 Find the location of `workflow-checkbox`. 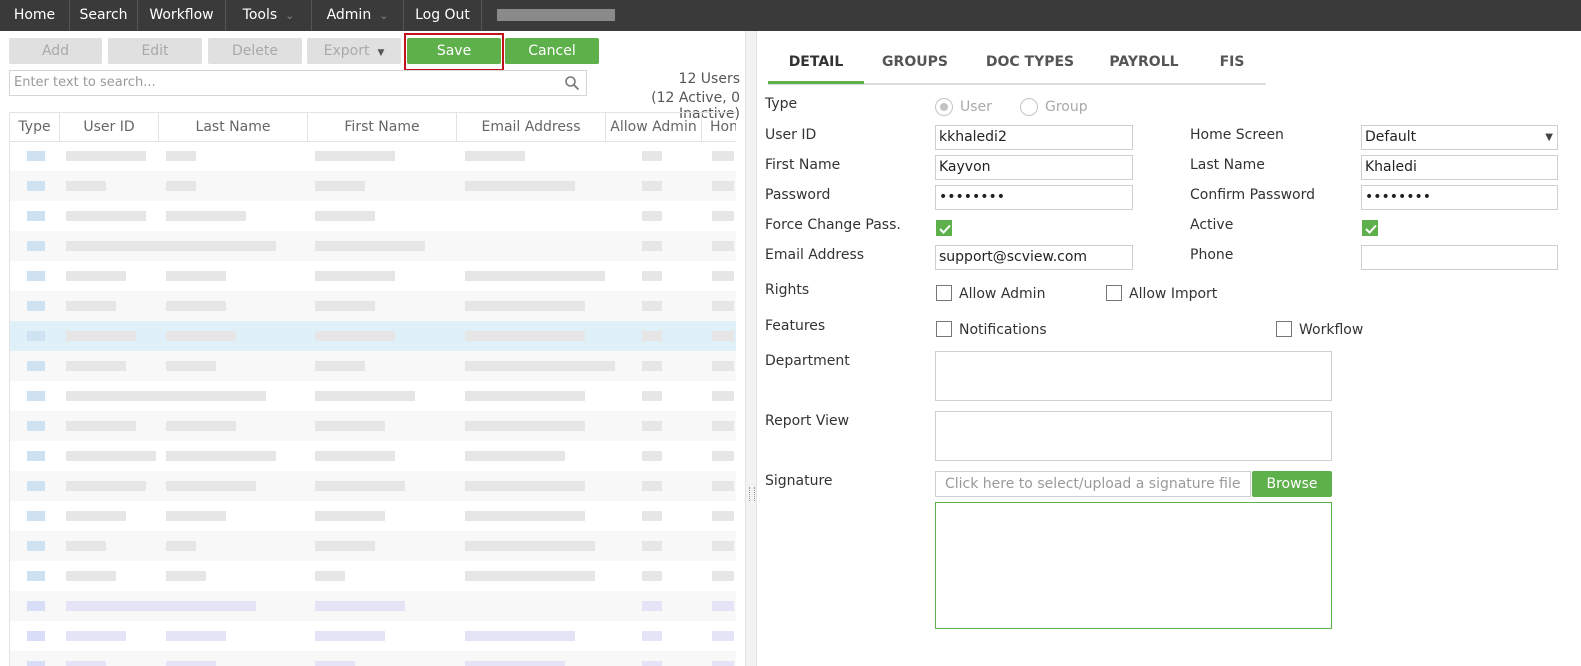

workflow-checkbox is located at coordinates (1284, 329).